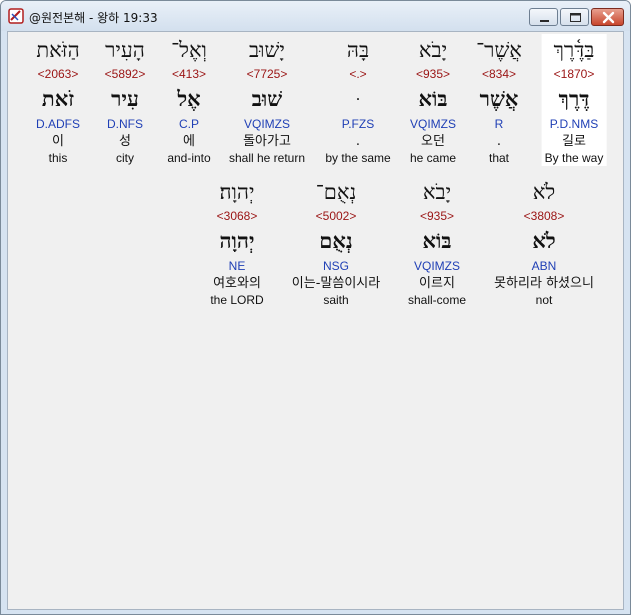 The image size is (631, 615). Describe the element at coordinates (237, 300) in the screenshot. I see `english-gloss: the LORD` at that location.